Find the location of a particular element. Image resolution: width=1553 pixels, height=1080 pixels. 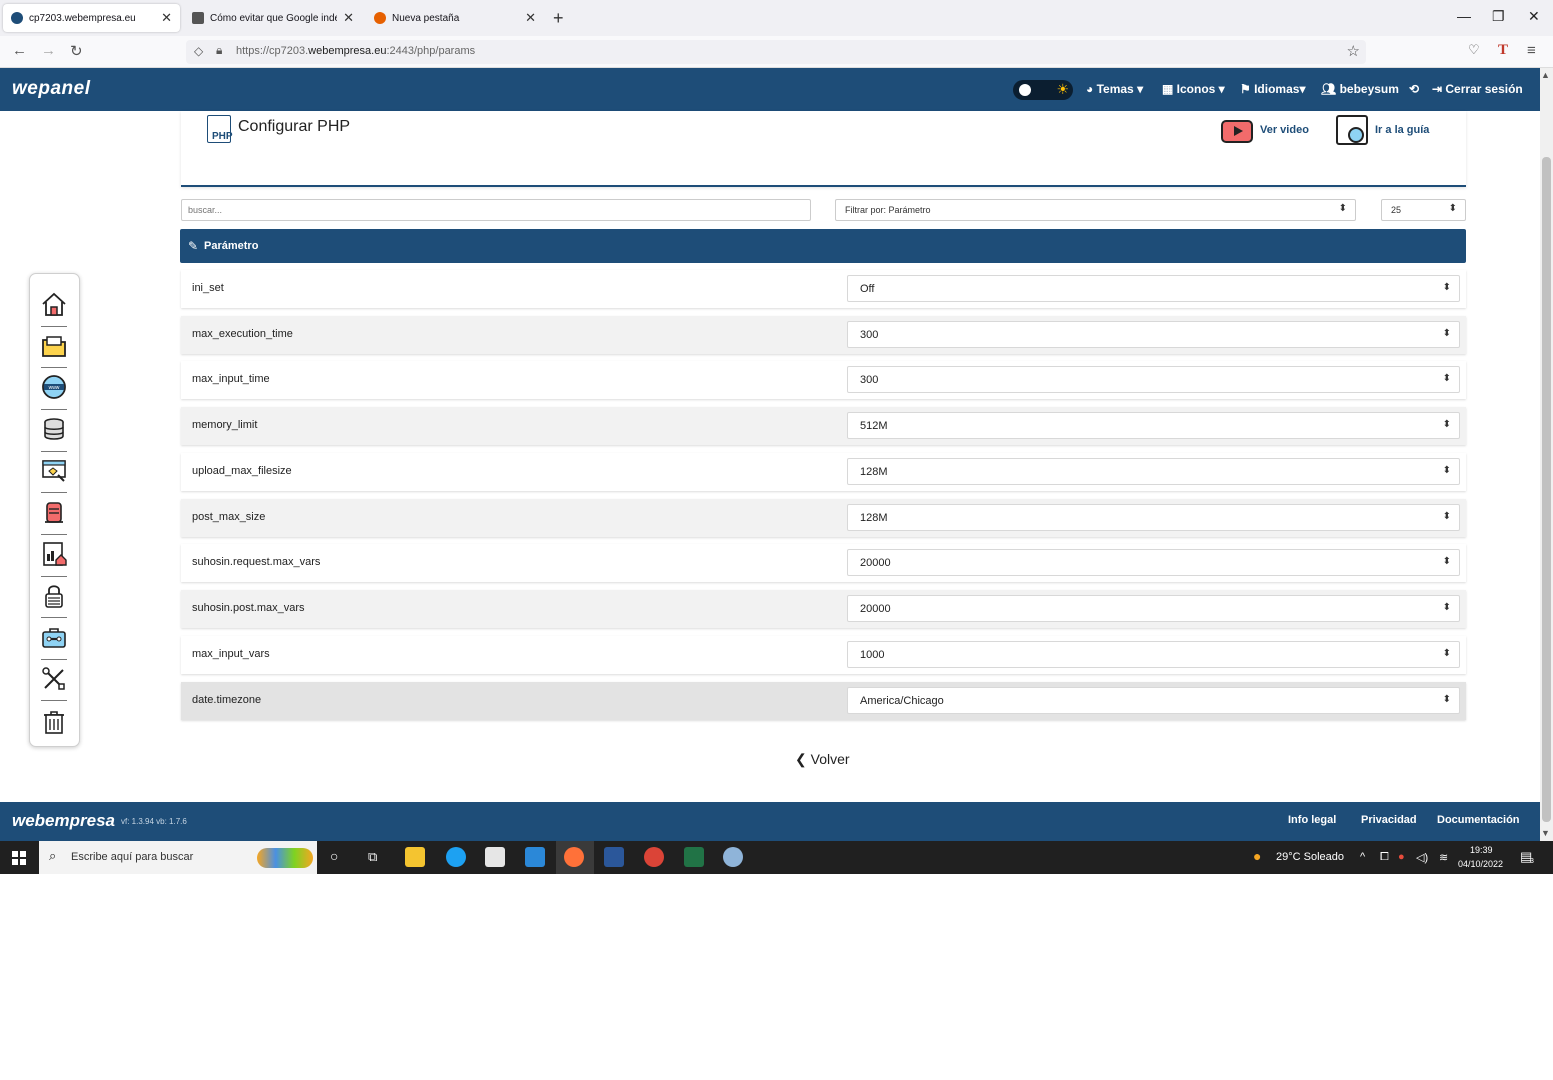

mailbox-icon is located at coordinates (54, 512).